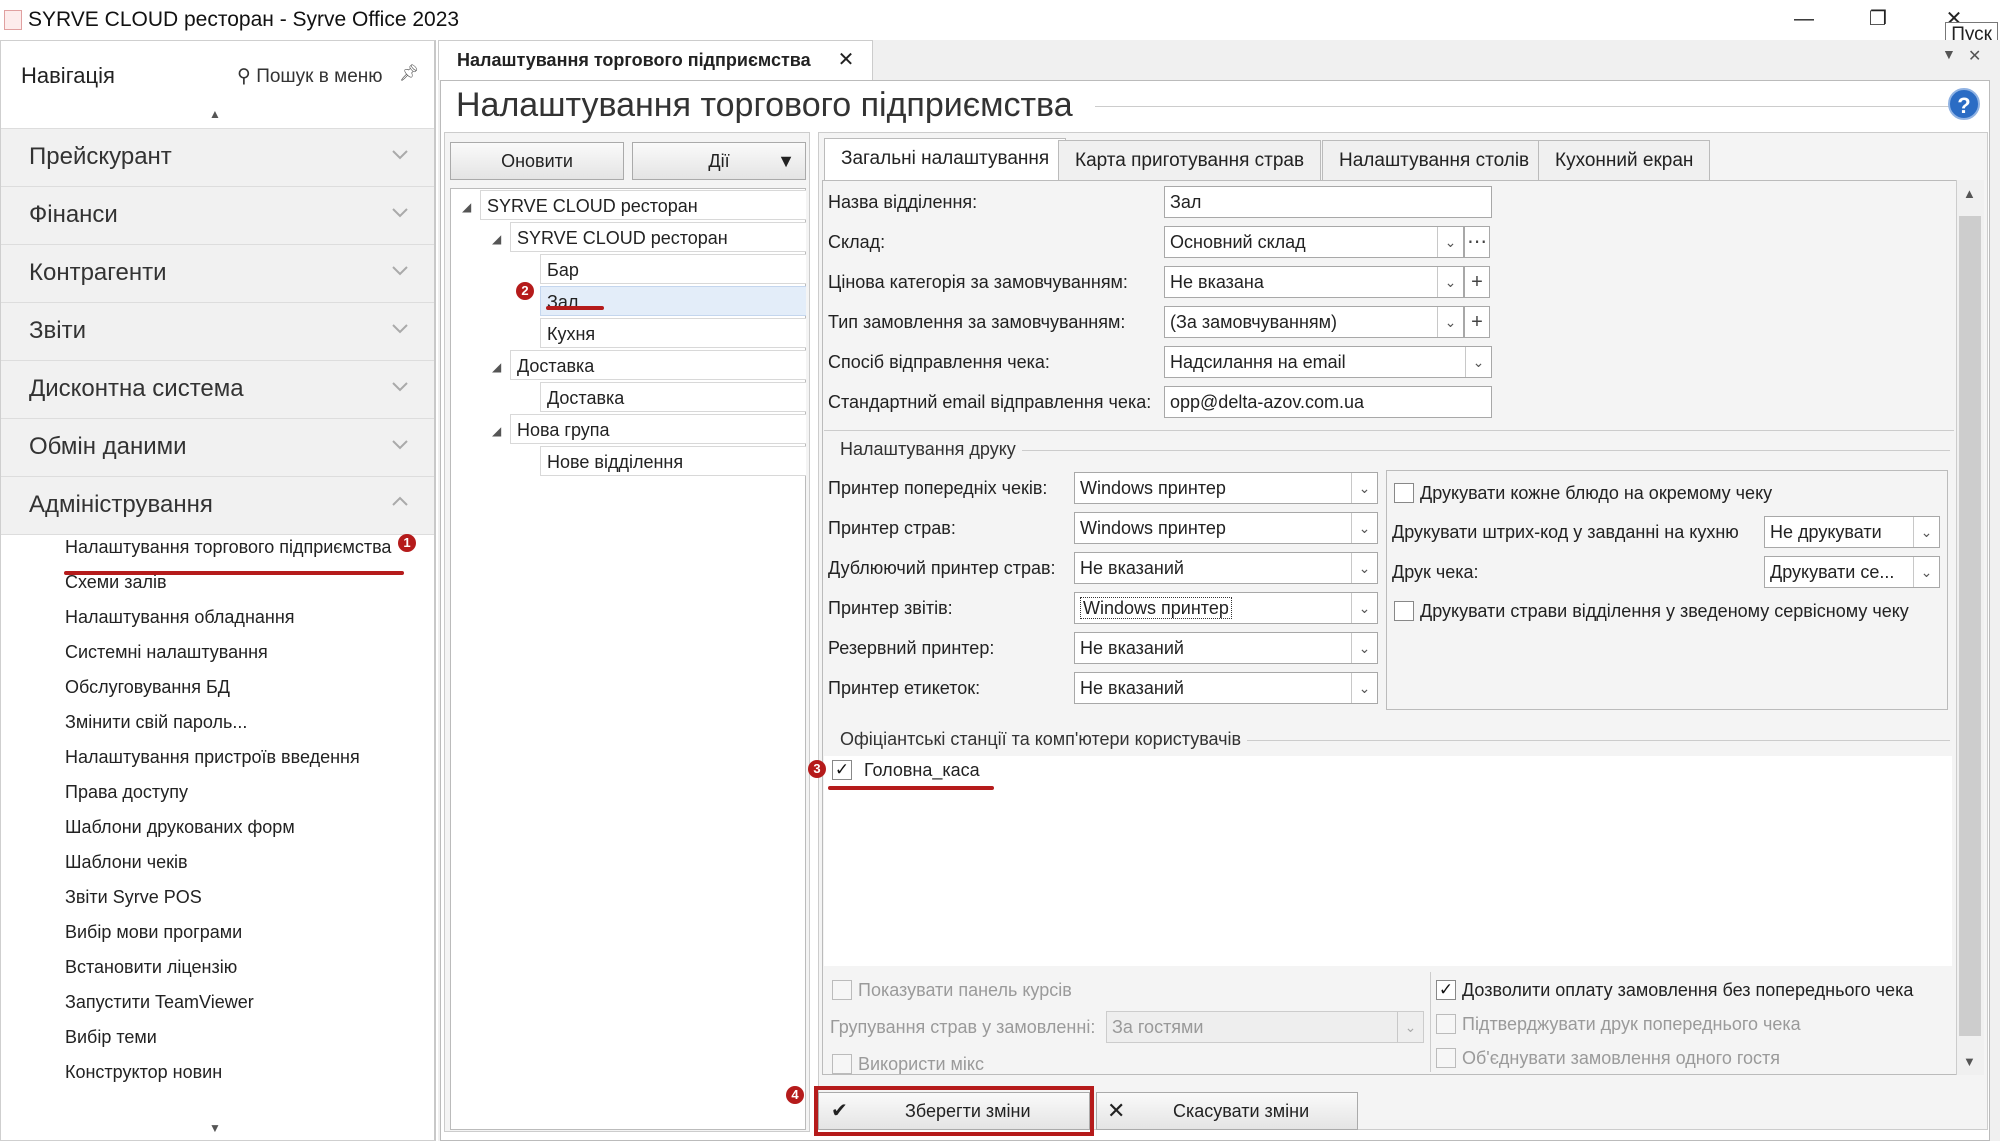  I want to click on pin-icon: 📌︎, so click(409, 73).